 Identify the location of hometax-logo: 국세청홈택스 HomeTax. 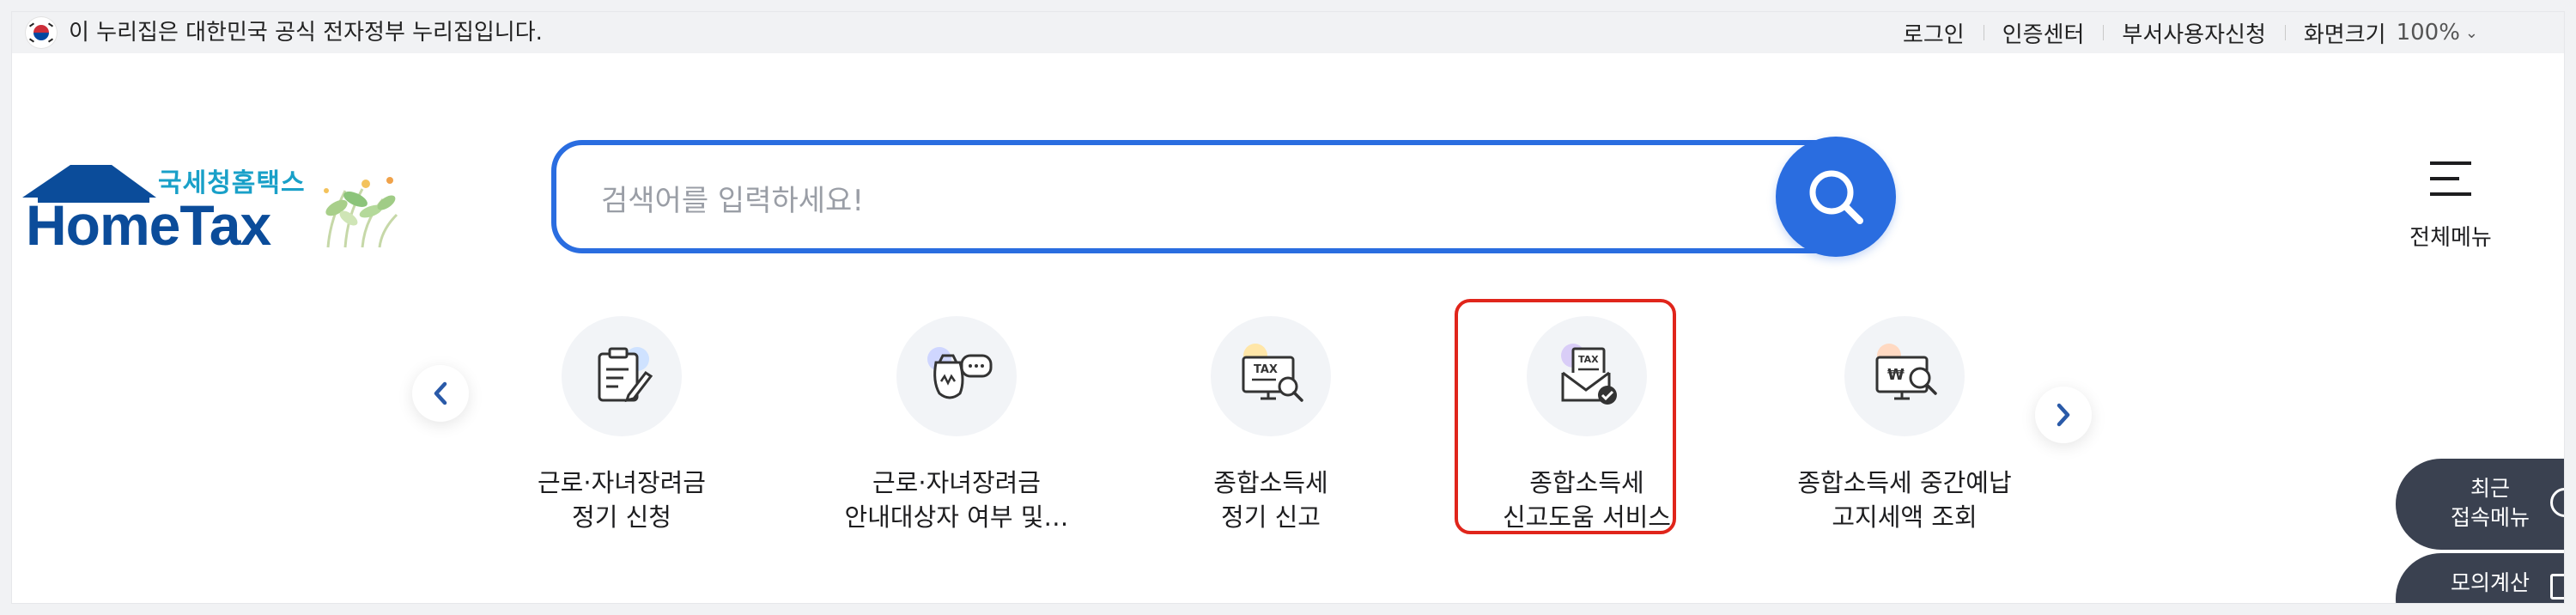
(217, 214).